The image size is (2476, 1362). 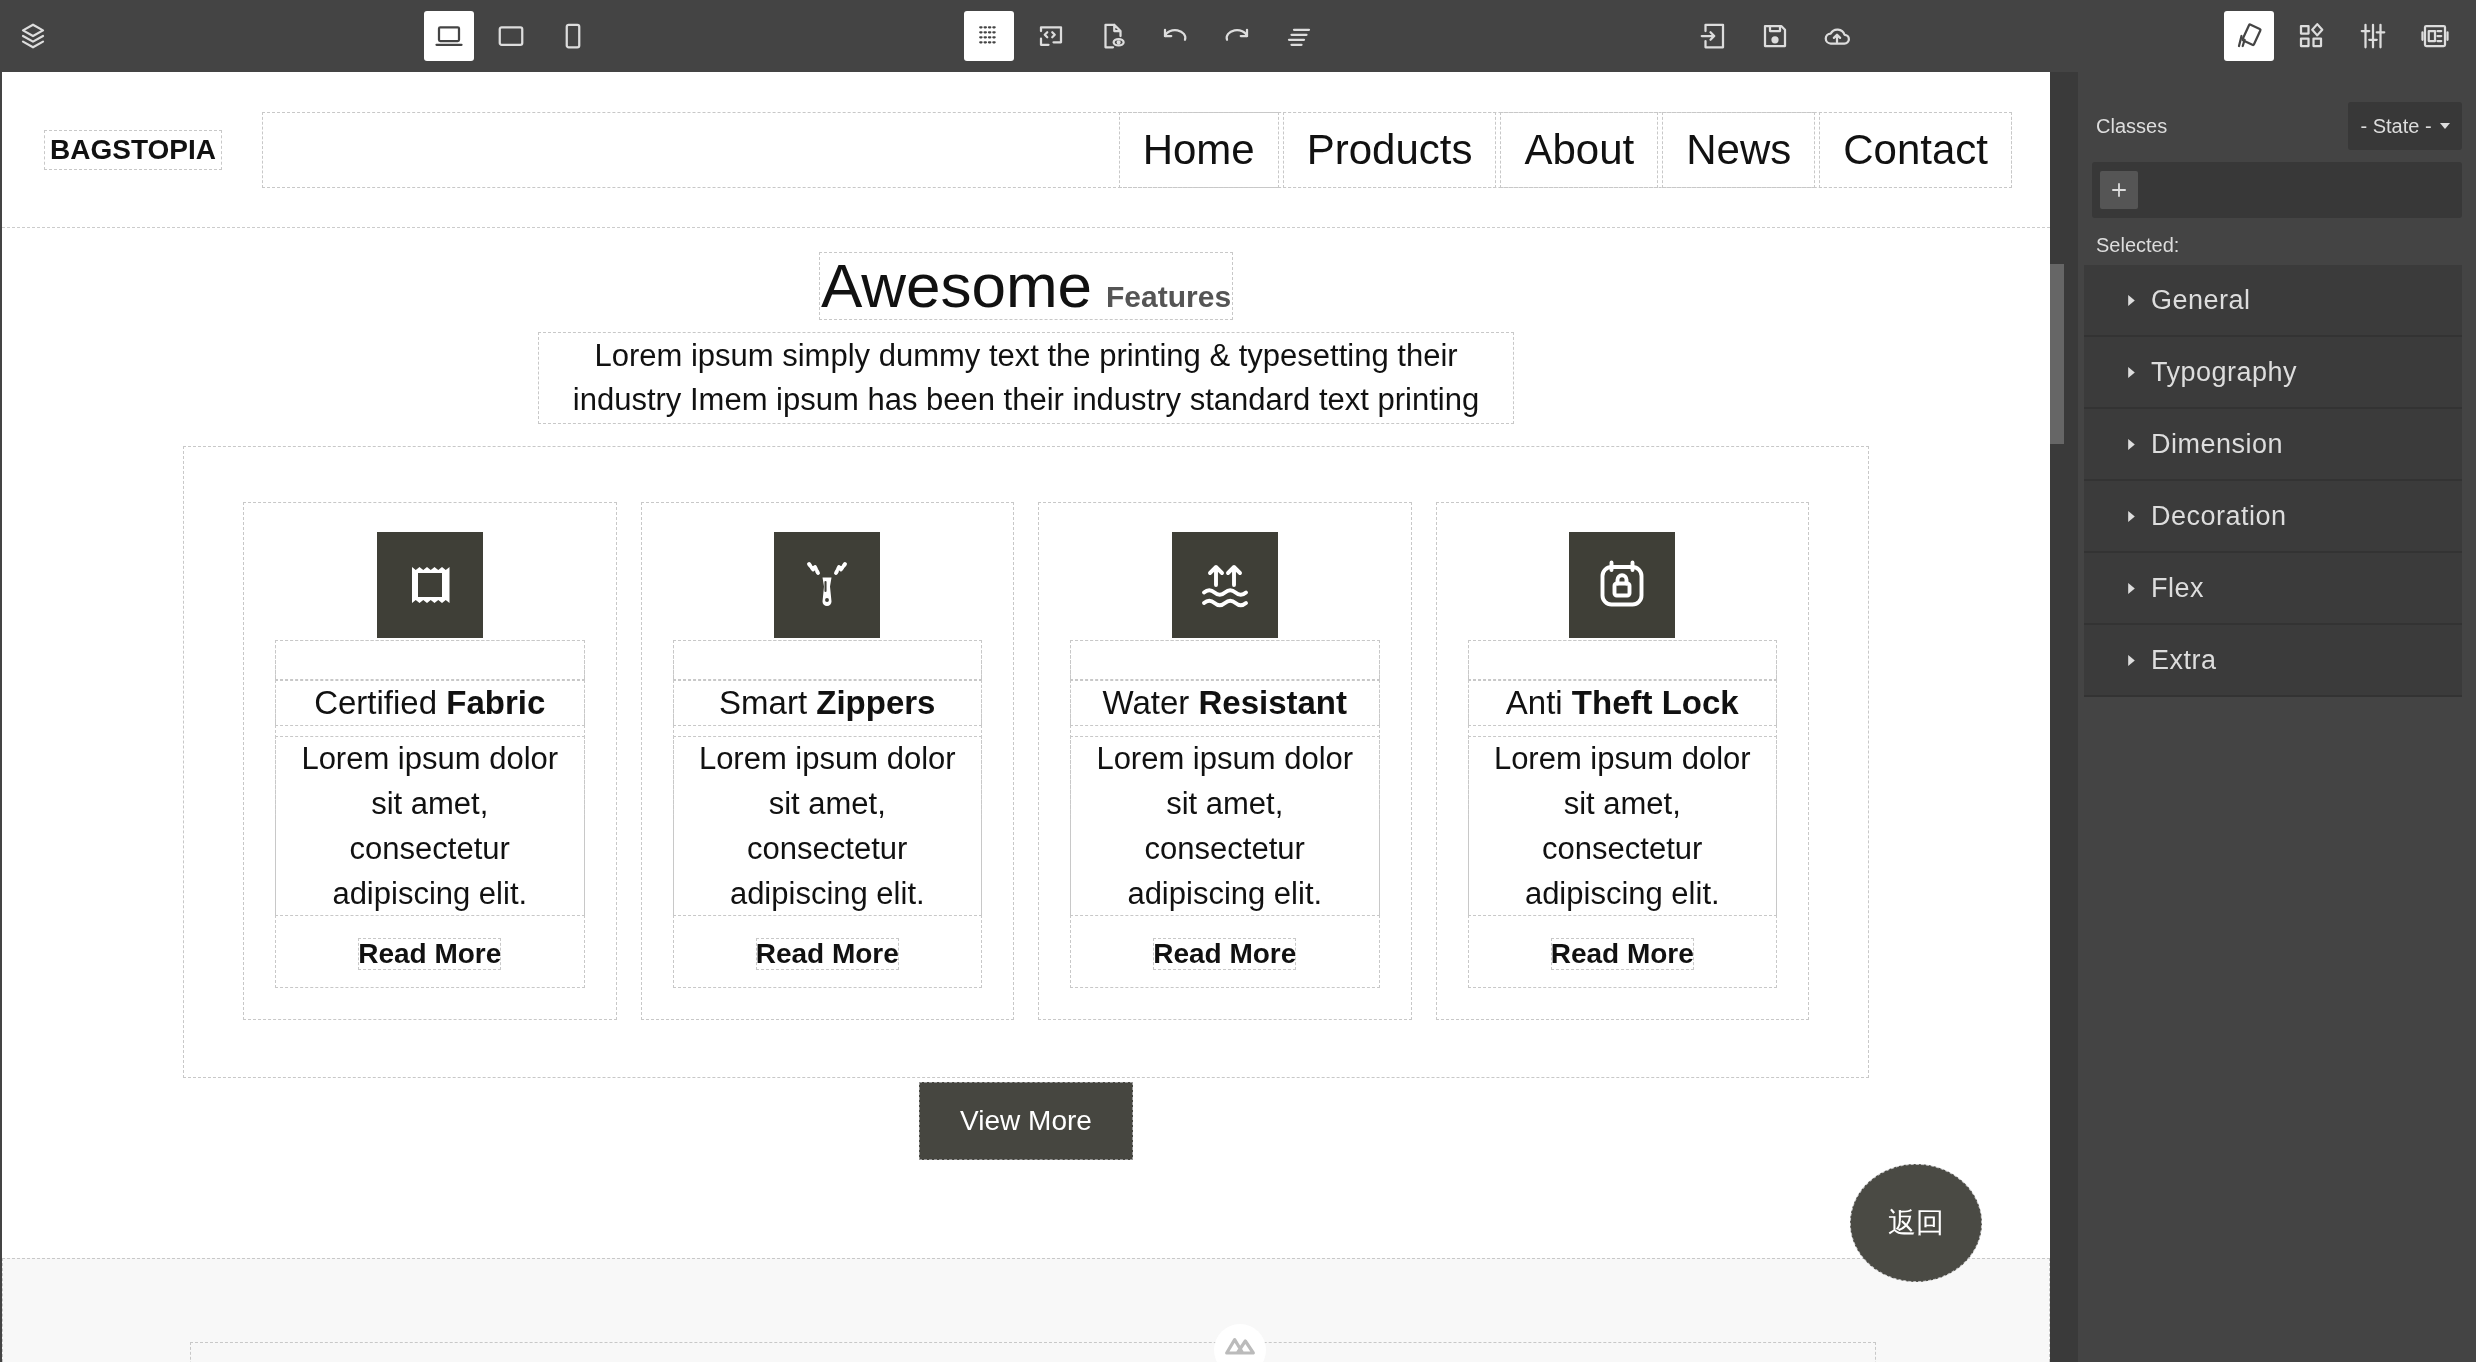 I want to click on class-tags-field, so click(x=2277, y=190).